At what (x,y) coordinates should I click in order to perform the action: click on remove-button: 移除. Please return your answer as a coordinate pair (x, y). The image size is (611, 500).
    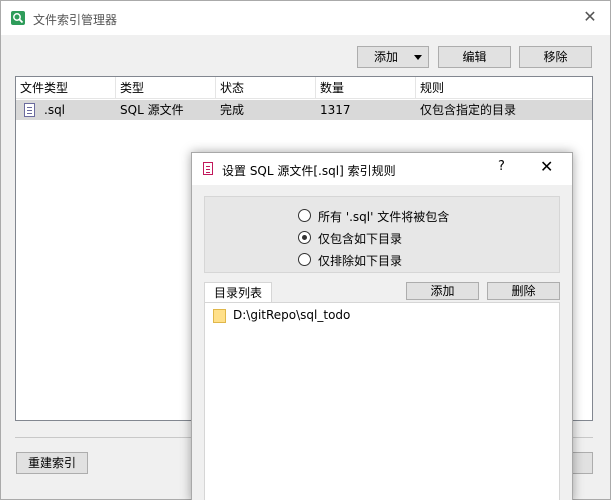
    Looking at the image, I should click on (555, 57).